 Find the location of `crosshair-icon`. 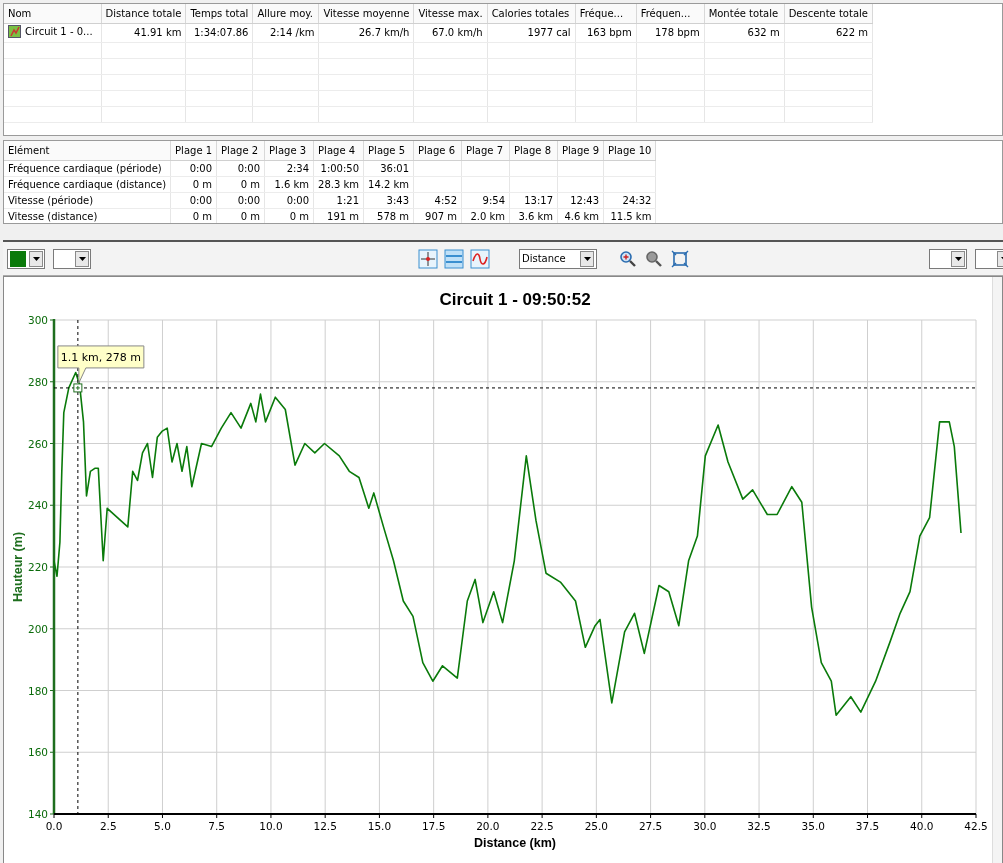

crosshair-icon is located at coordinates (428, 258).